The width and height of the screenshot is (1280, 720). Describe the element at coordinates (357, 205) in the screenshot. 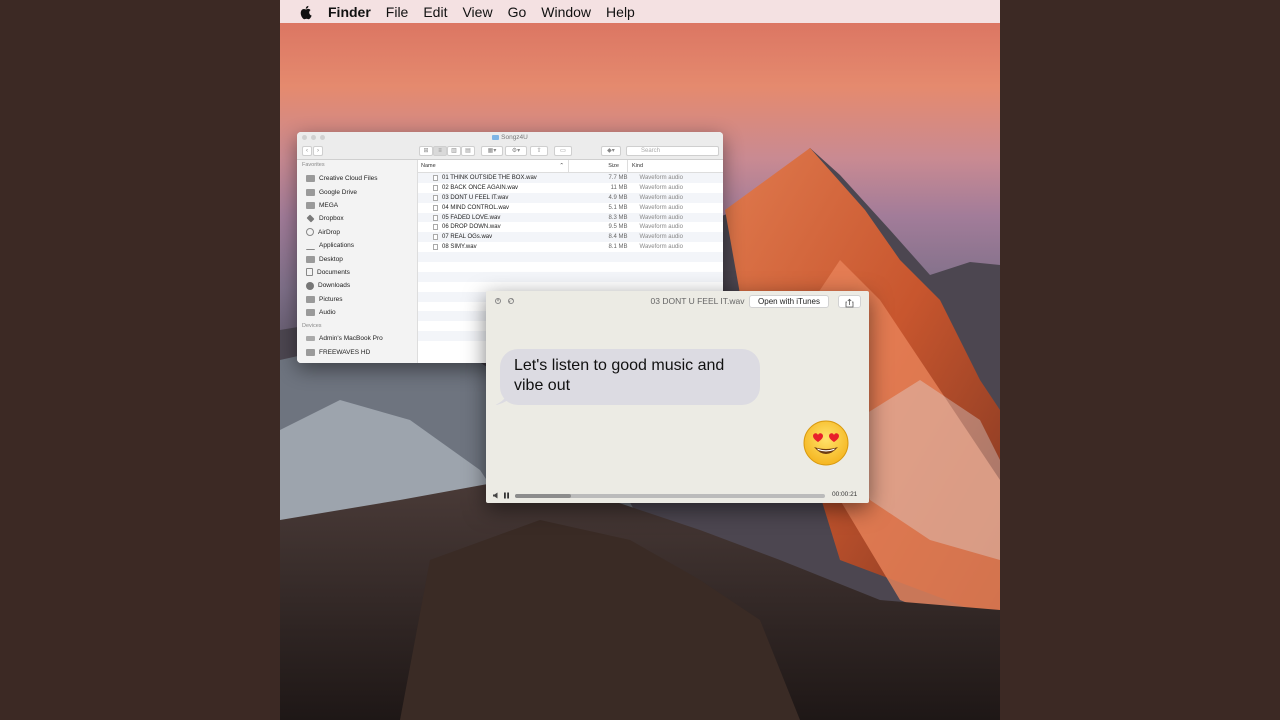

I see `sidebar-item-mega: MEGA` at that location.